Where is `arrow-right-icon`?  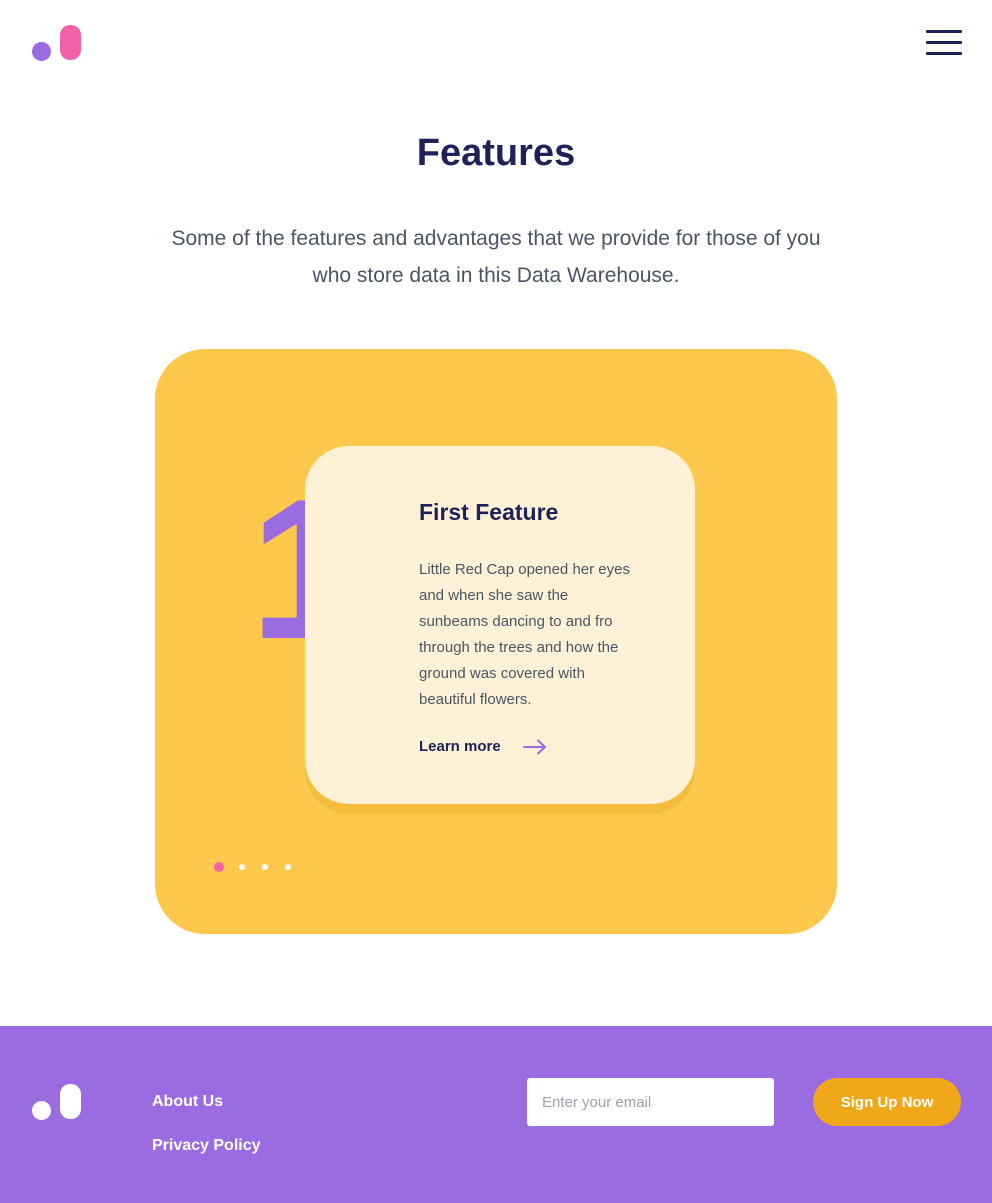
arrow-right-icon is located at coordinates (534, 746).